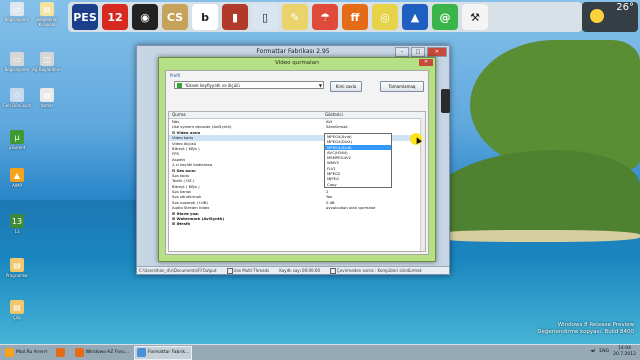 The height and width of the screenshot is (360, 640). I want to click on watermark-line2: Değerlendirme kopyası. Build 8400, so click(585, 332).